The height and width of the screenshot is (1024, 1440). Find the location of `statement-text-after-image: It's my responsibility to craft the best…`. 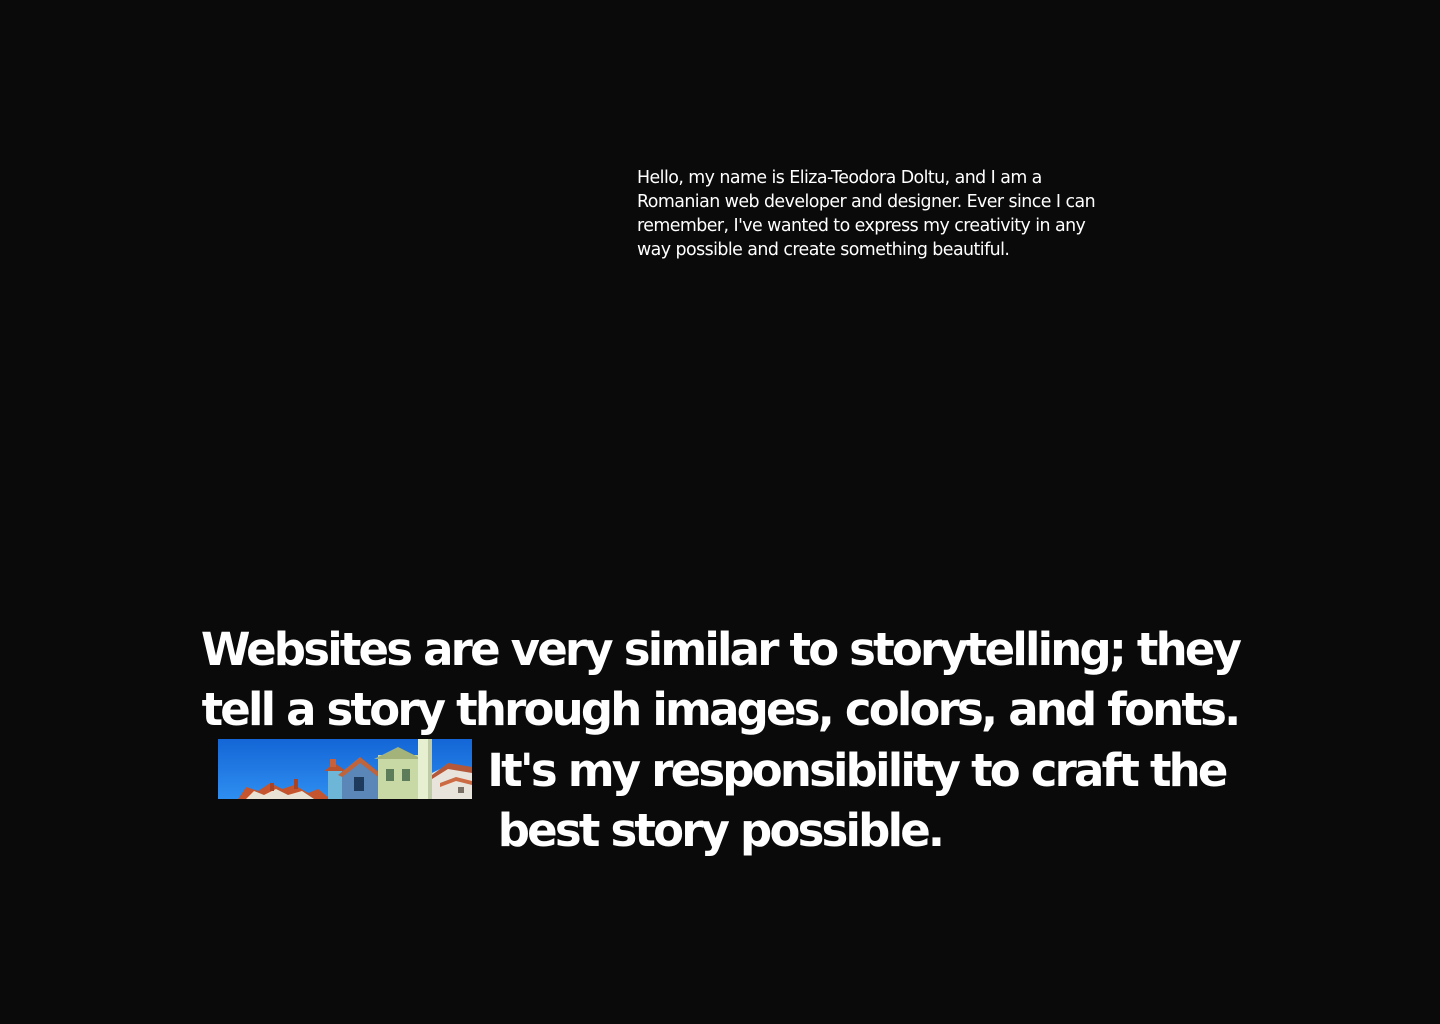

statement-text-after-image: It's my responsibility to craft the best… is located at coordinates (857, 800).